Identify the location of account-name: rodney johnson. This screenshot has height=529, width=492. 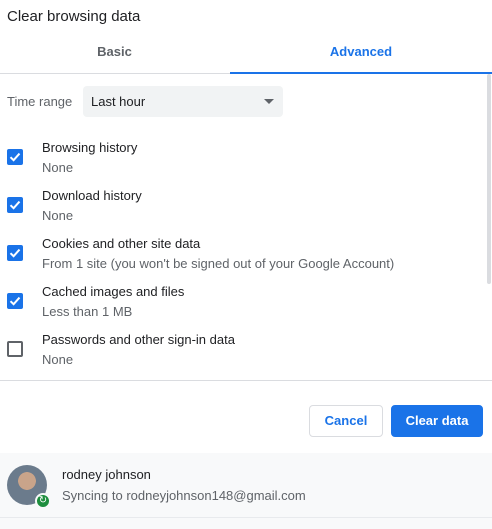
(106, 474).